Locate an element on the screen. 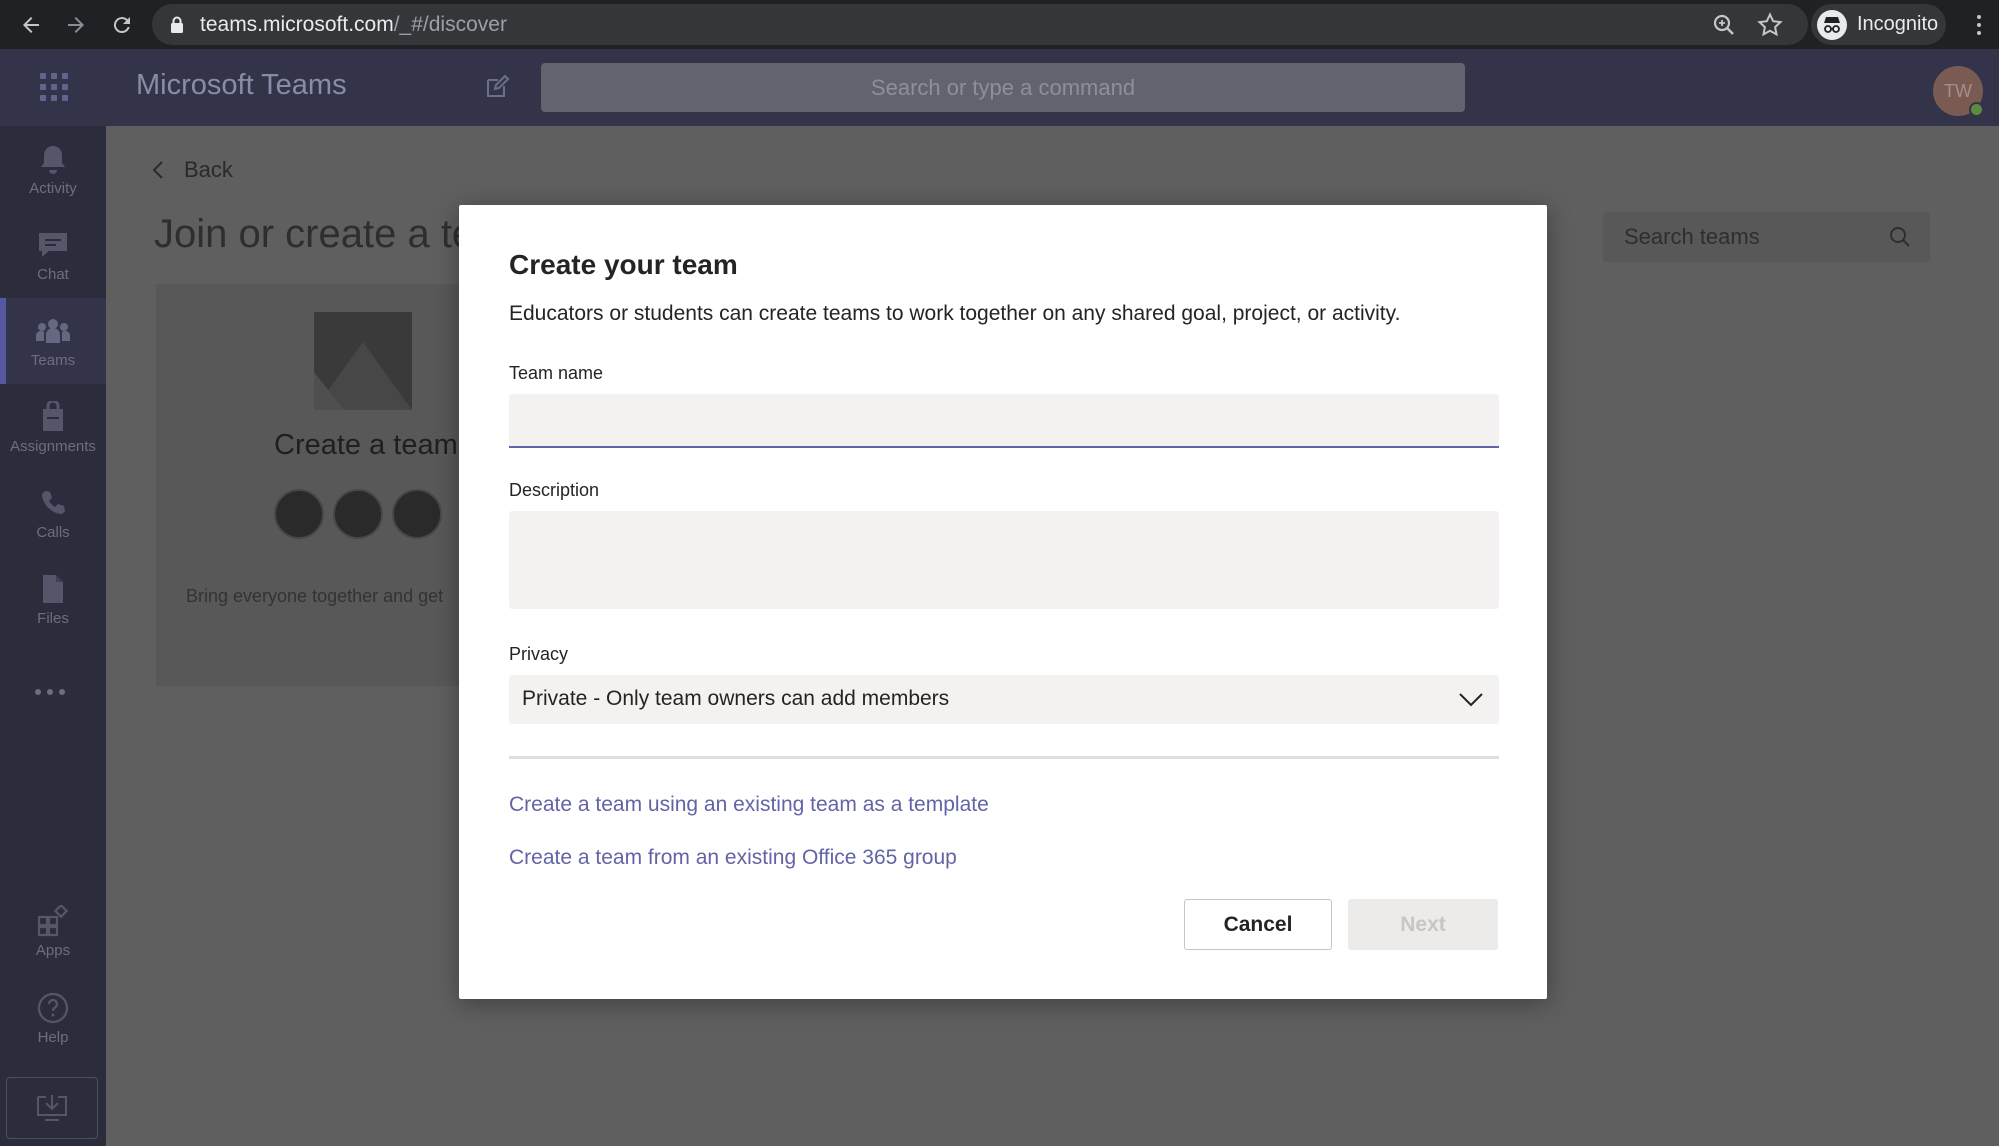 The width and height of the screenshot is (1999, 1146). member-avatars is located at coordinates (358, 514).